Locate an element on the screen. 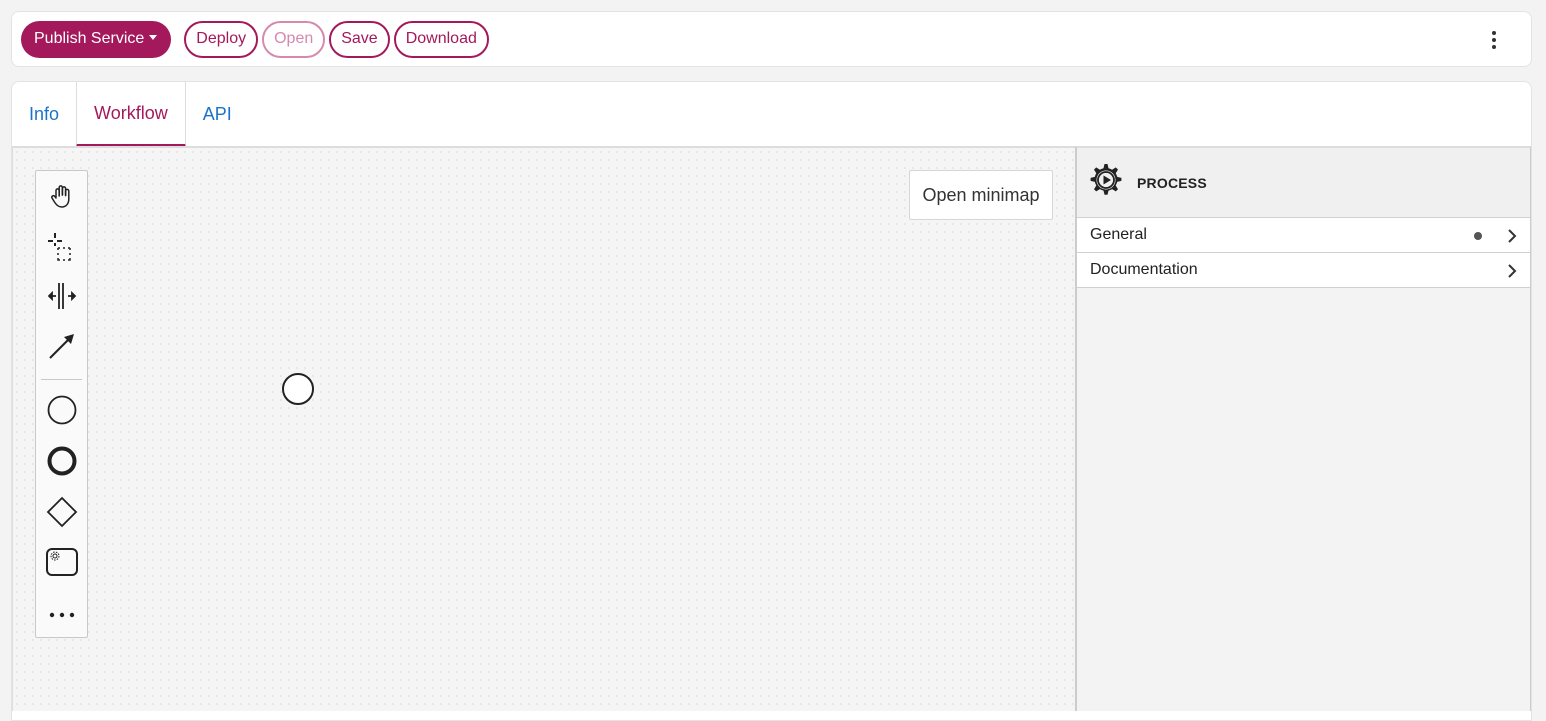 This screenshot has width=1546, height=721. deploy-button: Deploy is located at coordinates (221, 39).